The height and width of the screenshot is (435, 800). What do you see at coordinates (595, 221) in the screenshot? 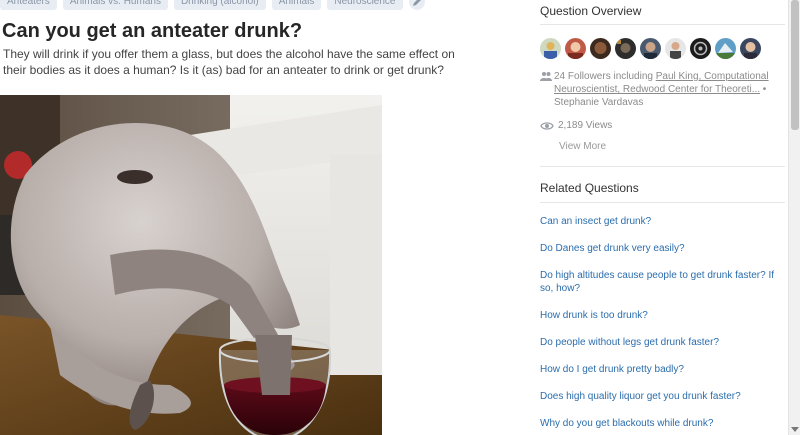
I see `related-question-link: Can an insect get drunk?` at bounding box center [595, 221].